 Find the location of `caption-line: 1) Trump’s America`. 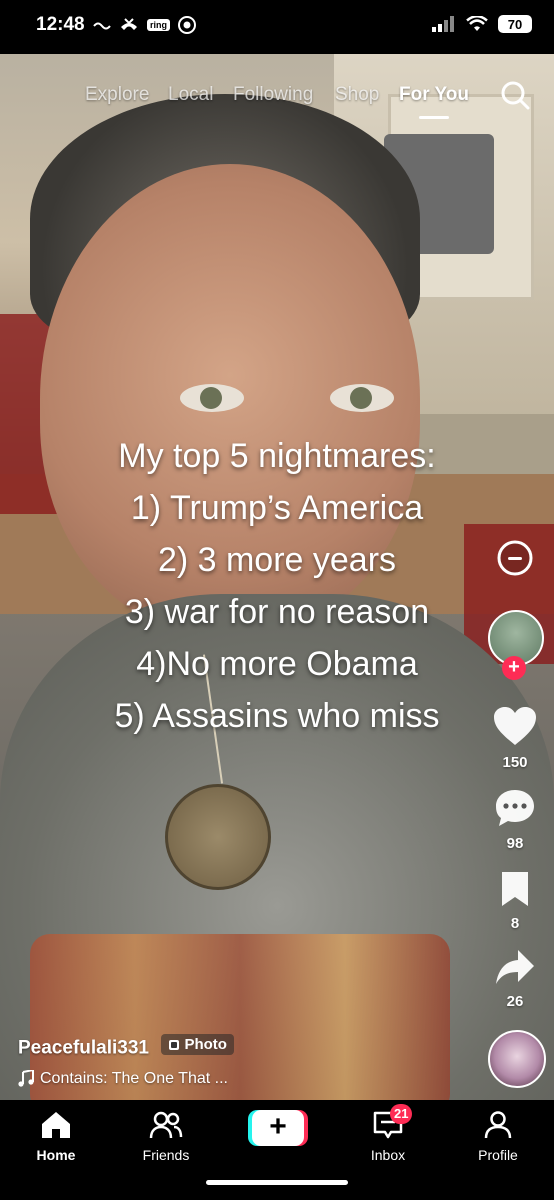

caption-line: 1) Trump’s America is located at coordinates (277, 508).